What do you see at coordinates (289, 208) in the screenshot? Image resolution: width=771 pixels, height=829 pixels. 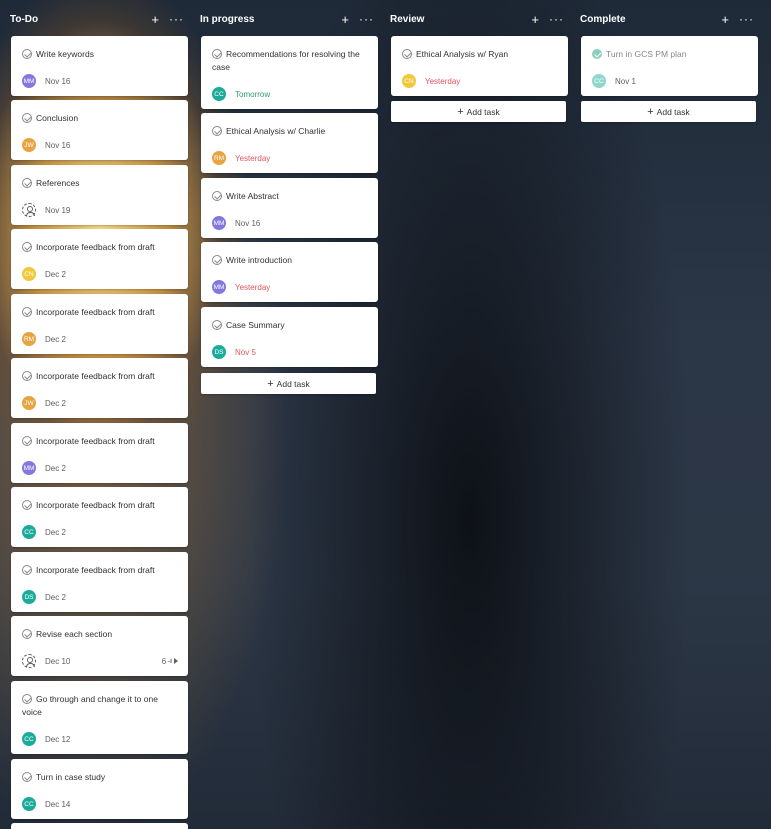 I see `task-card: Write Abstract MM Nov 16` at bounding box center [289, 208].